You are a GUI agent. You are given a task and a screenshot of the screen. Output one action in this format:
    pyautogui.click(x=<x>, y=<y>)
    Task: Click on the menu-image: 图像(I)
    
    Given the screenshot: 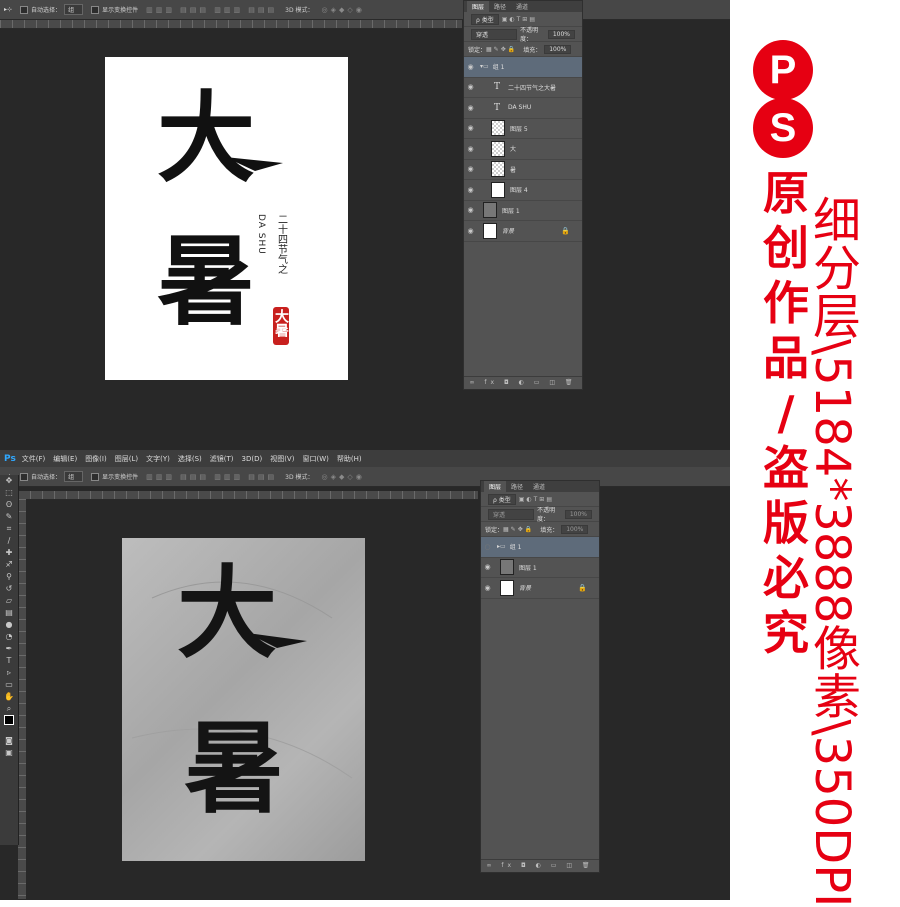 What is the action you would take?
    pyautogui.click(x=96, y=459)
    